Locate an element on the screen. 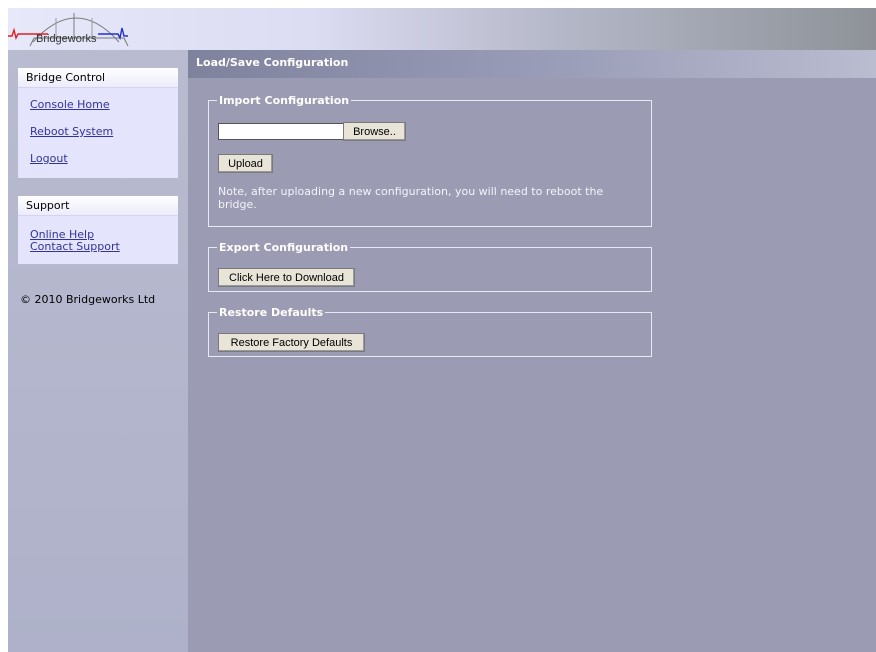  copyright-text: © 2010 Bridgeworks Ltd is located at coordinates (88, 299).